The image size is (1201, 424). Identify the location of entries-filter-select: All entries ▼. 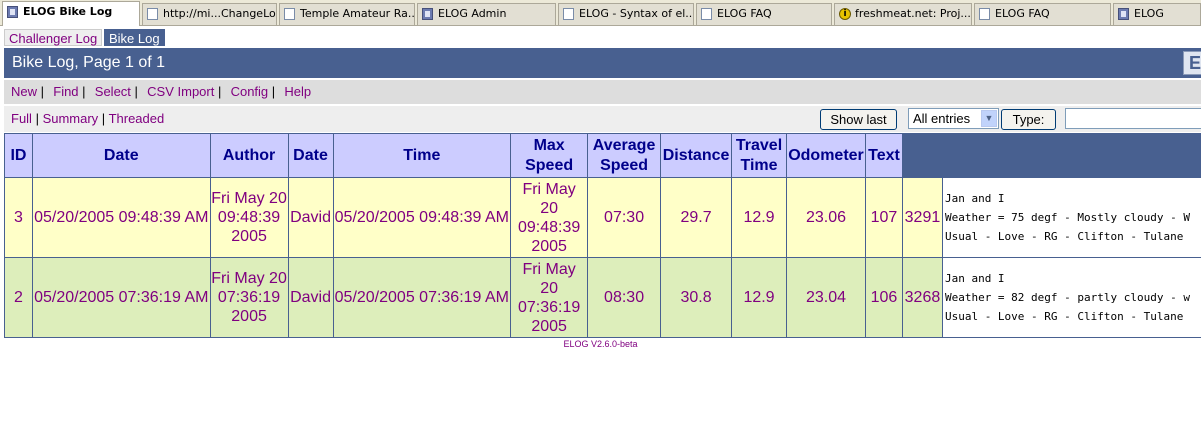
(953, 118).